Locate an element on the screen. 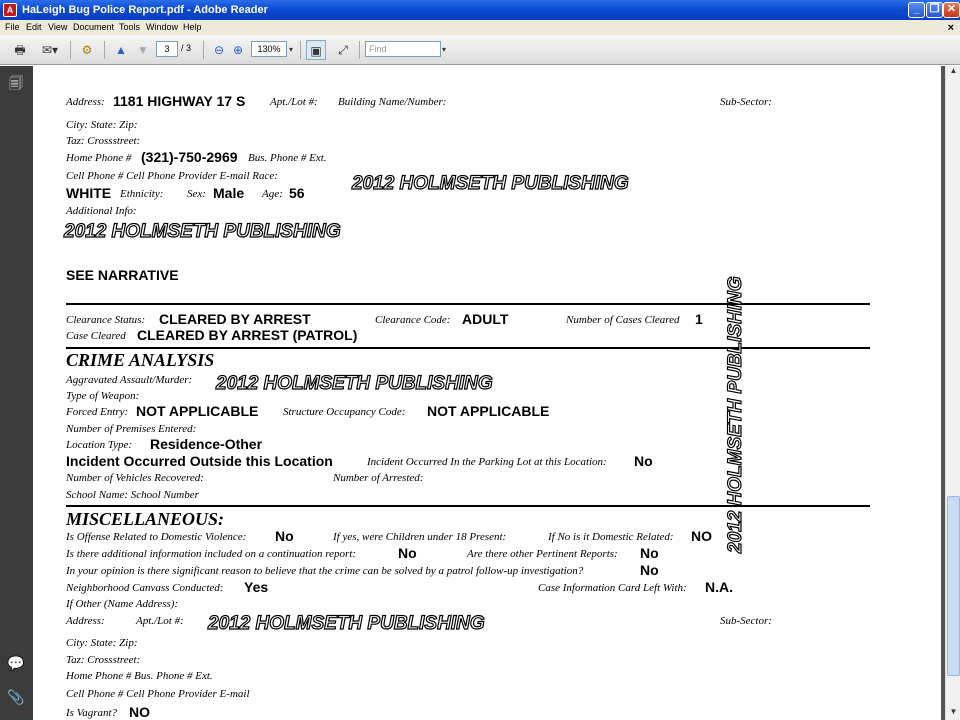  minimize-button: _ is located at coordinates (916, 10).